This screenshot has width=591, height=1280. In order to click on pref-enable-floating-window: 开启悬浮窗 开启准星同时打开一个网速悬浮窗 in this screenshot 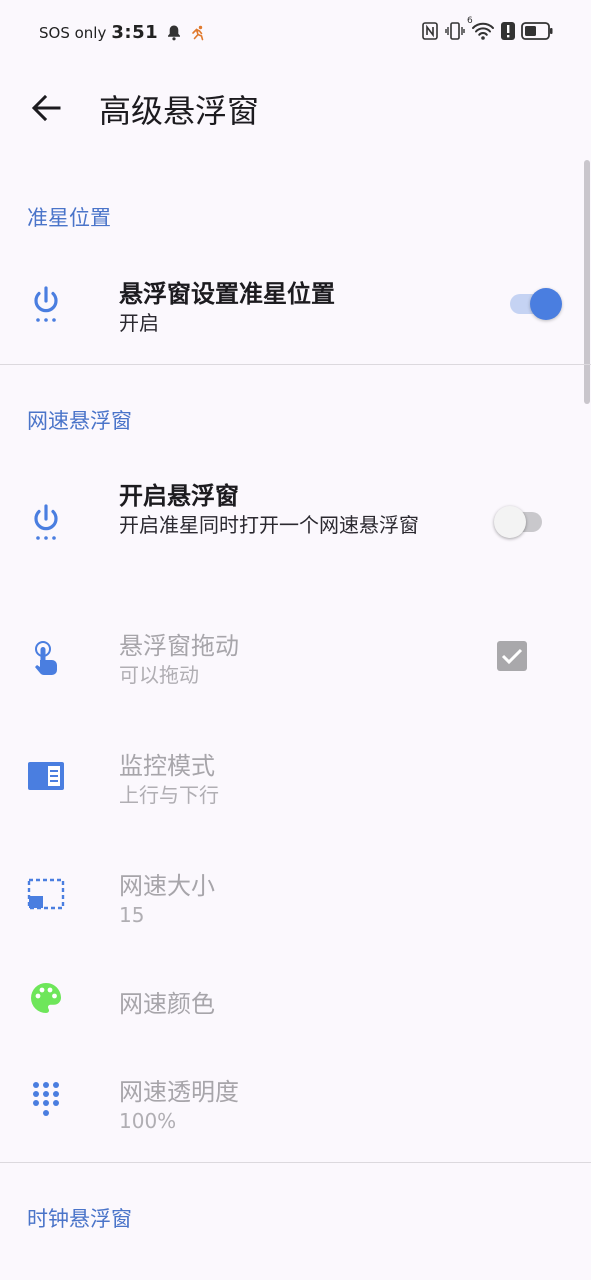, I will do `click(290, 524)`.